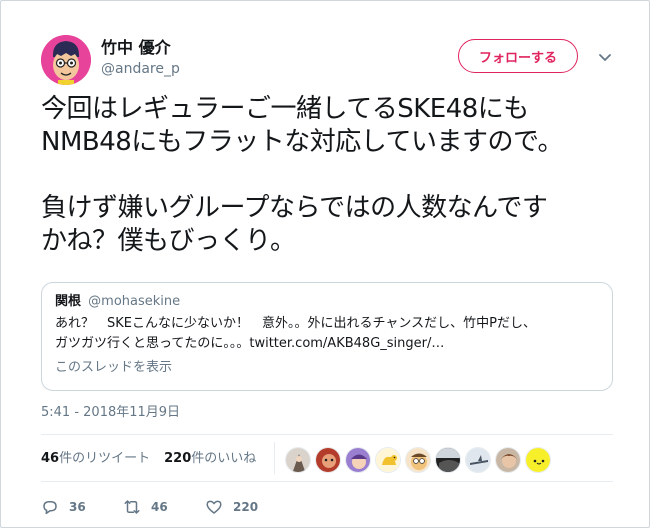  Describe the element at coordinates (295, 323) in the screenshot. I see `quoted-tweet-text-line: あれ？ SKEこんなに少ないか！ 意外。。外に出れるチャンスだし、竹中Pだし、` at that location.